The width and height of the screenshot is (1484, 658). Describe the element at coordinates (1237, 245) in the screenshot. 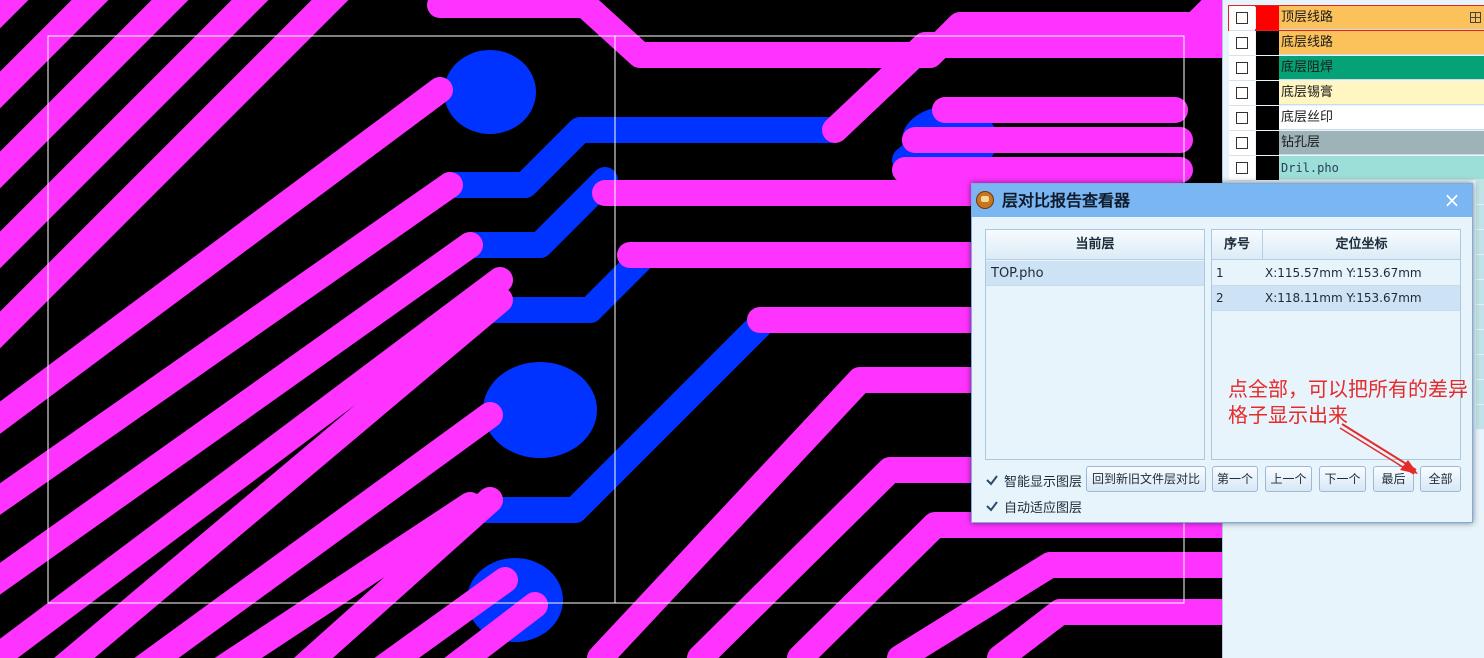

I see `column-header-index: 序号` at that location.